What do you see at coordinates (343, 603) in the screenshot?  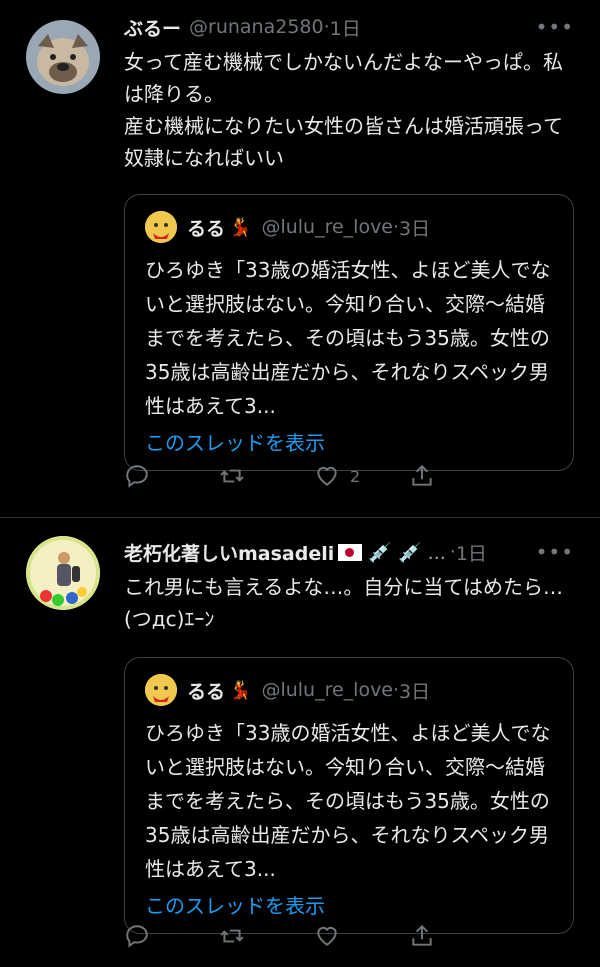 I see `tweet-text: これ男にも言えるよな…。自分に当てはめたら…(つдc)ｴｰﾝ` at bounding box center [343, 603].